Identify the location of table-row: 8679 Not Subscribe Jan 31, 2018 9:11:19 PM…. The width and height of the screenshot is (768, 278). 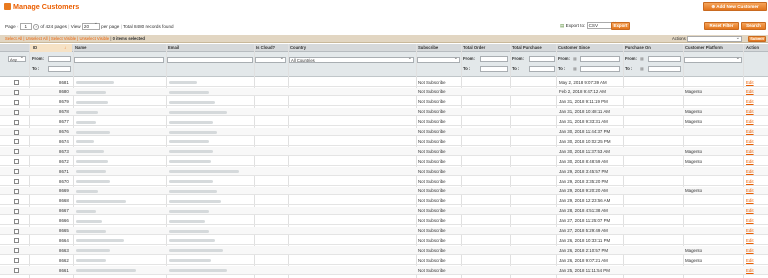
(384, 102).